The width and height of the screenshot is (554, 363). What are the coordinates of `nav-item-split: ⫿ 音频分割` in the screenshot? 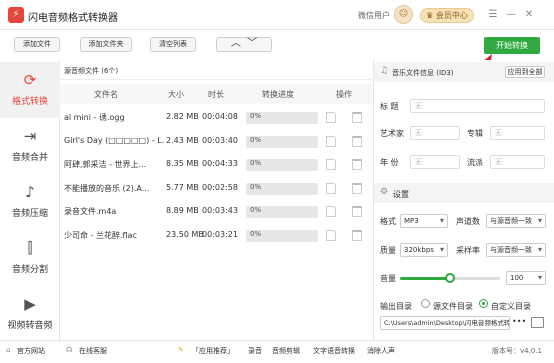 It's located at (30, 258).